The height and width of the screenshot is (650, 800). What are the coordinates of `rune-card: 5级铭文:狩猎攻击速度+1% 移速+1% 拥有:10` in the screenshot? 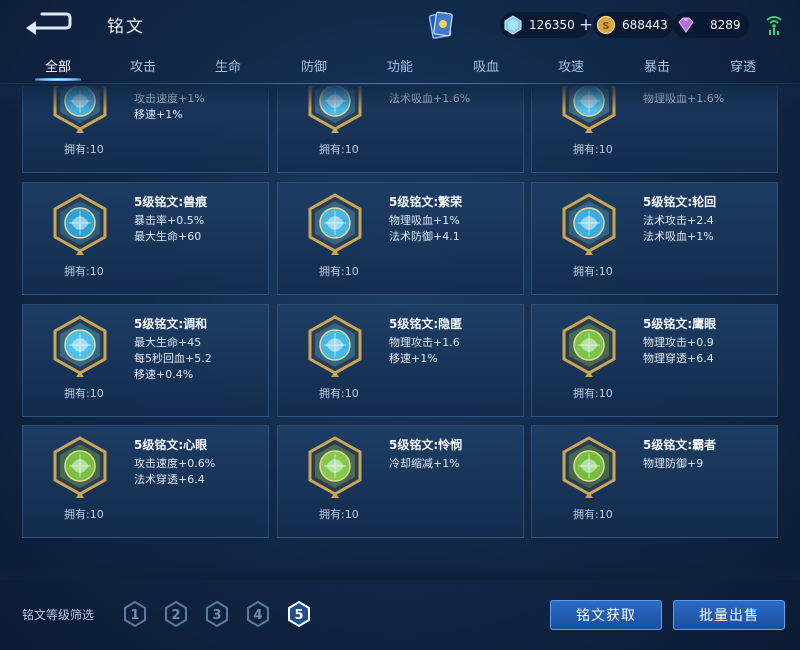 It's located at (145, 129).